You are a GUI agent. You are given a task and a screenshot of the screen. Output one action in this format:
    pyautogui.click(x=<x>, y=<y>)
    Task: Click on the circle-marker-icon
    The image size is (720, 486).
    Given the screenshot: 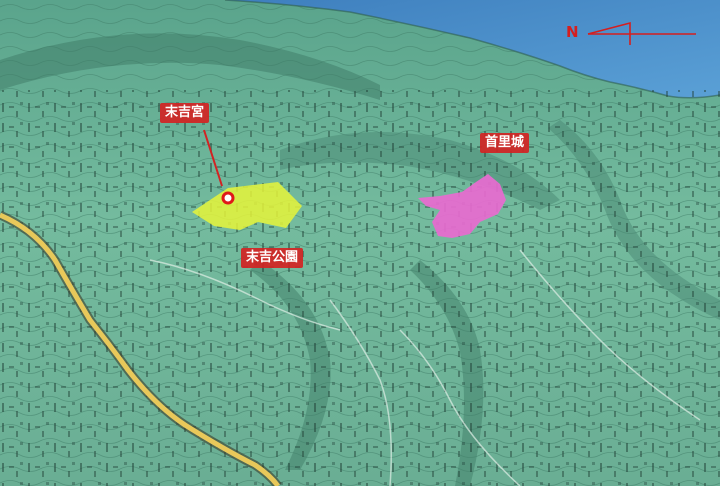 What is the action you would take?
    pyautogui.click(x=228, y=198)
    